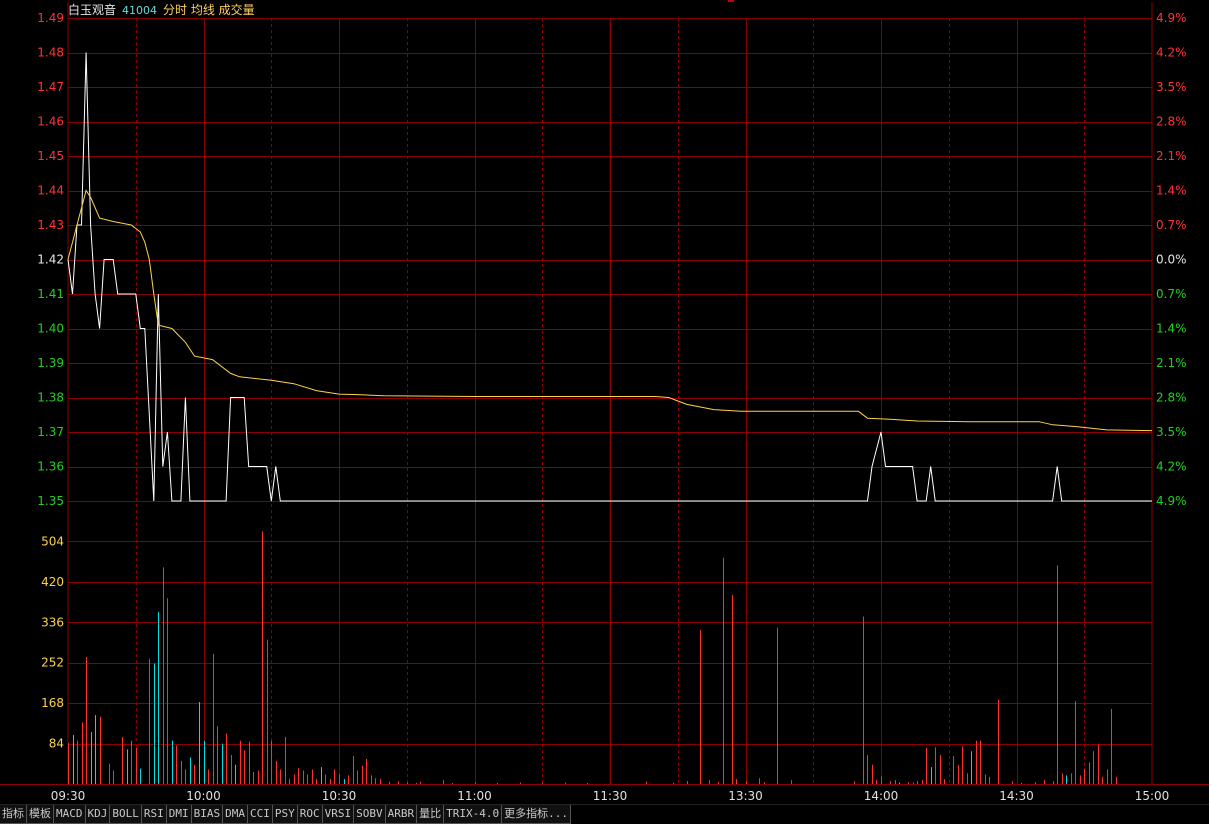 The height and width of the screenshot is (824, 1209). What do you see at coordinates (140, 10) in the screenshot?
I see `stock-code: 41004` at bounding box center [140, 10].